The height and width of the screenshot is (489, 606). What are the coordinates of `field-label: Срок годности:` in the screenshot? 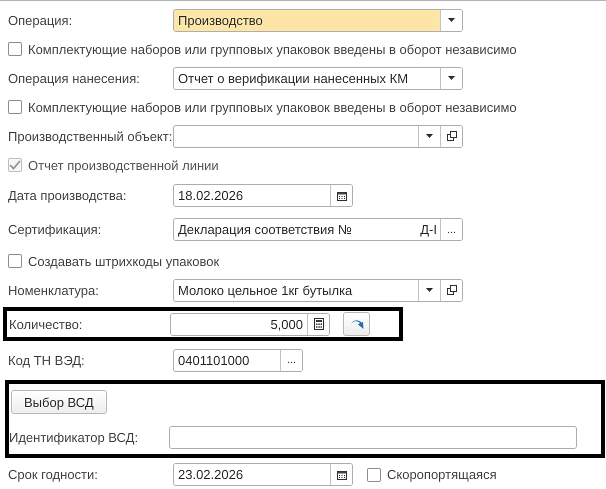 It's located at (53, 474).